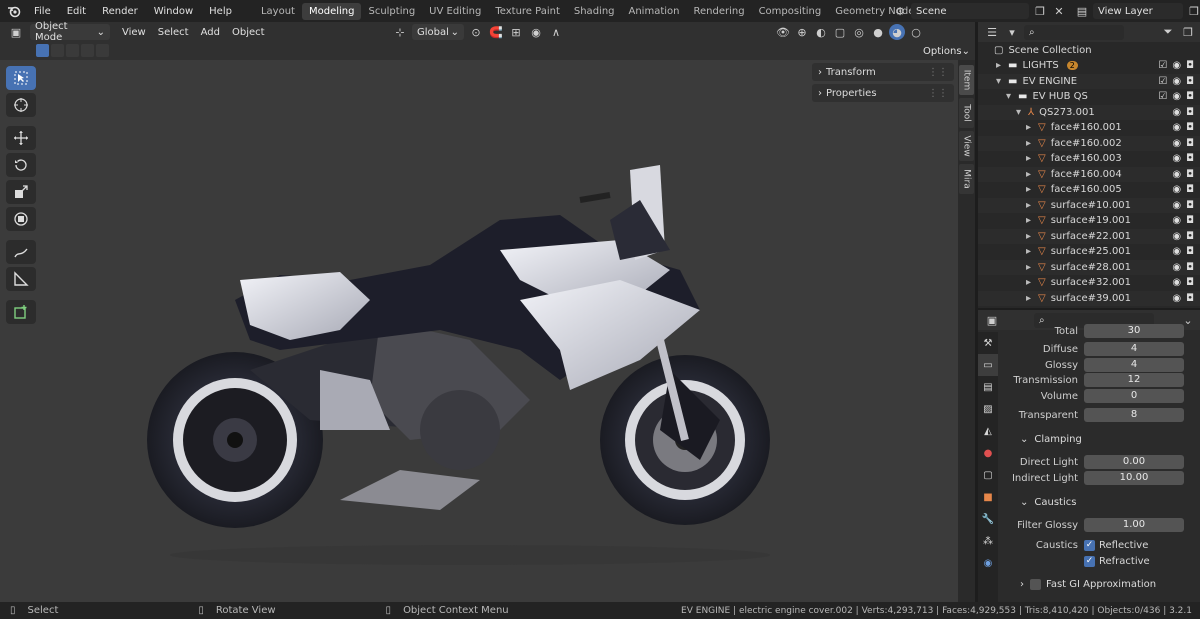 Image resolution: width=1200 pixels, height=619 pixels. What do you see at coordinates (516, 32) in the screenshot?
I see `snap-target-icon: ⊞` at bounding box center [516, 32].